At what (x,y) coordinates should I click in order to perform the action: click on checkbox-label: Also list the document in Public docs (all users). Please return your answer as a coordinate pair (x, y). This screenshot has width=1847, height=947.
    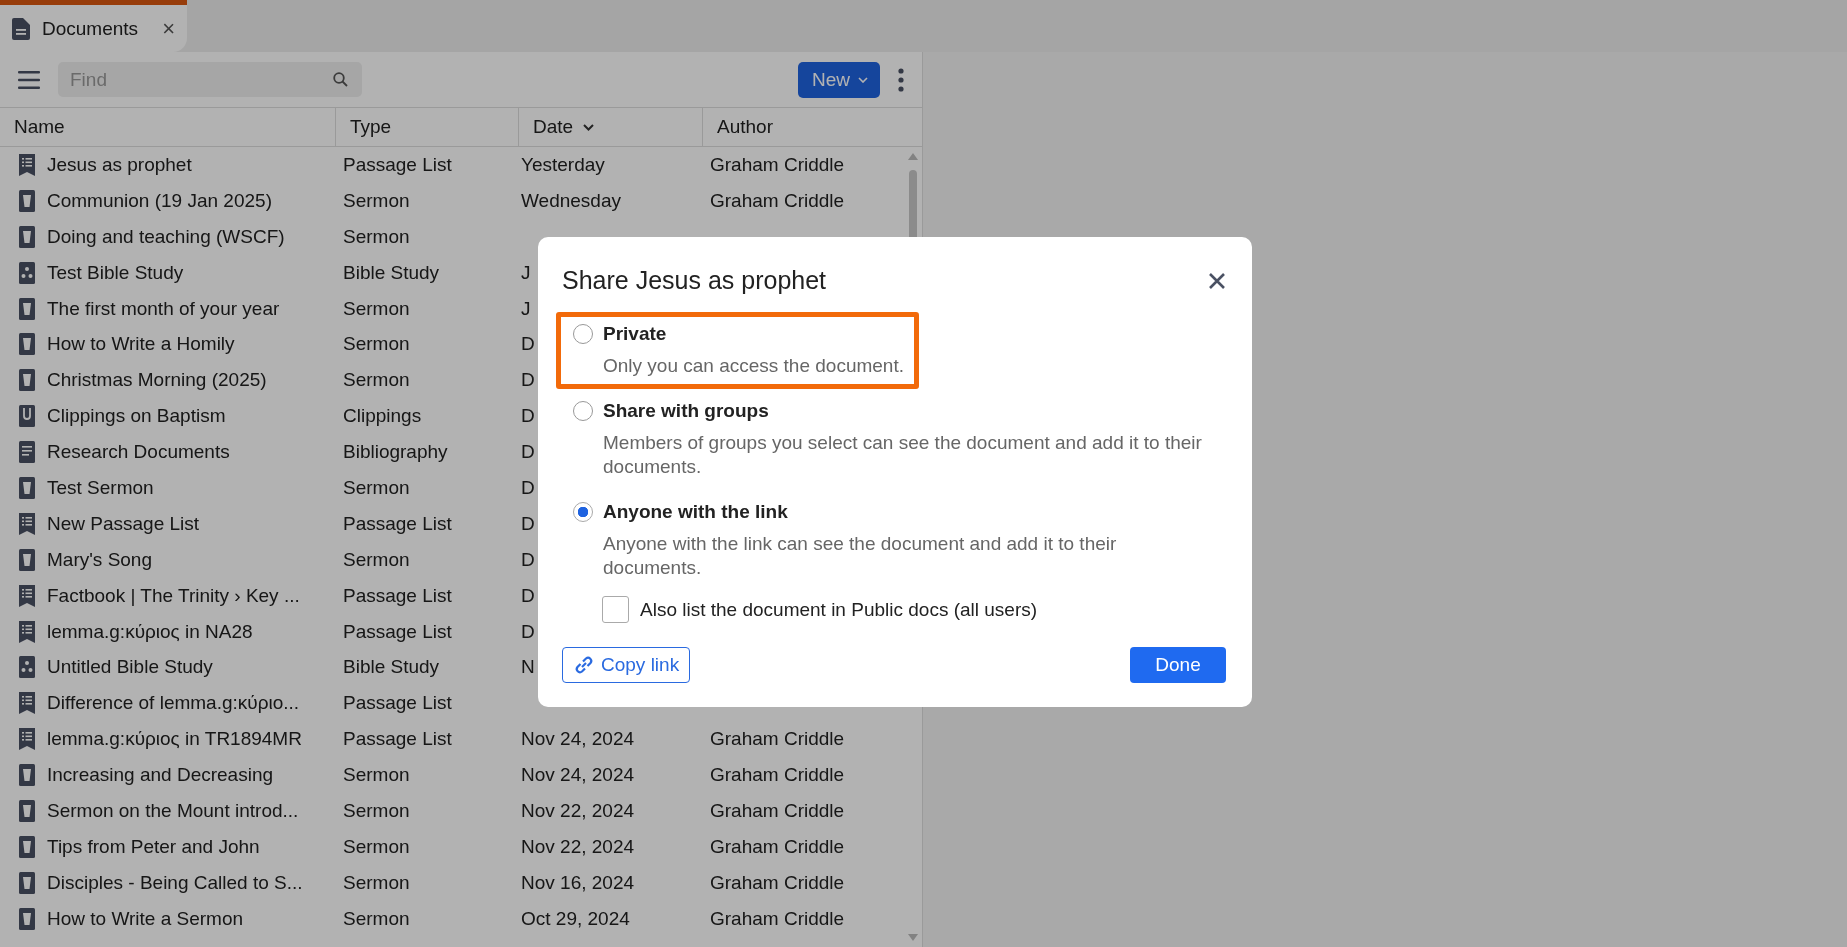
    Looking at the image, I should click on (839, 609).